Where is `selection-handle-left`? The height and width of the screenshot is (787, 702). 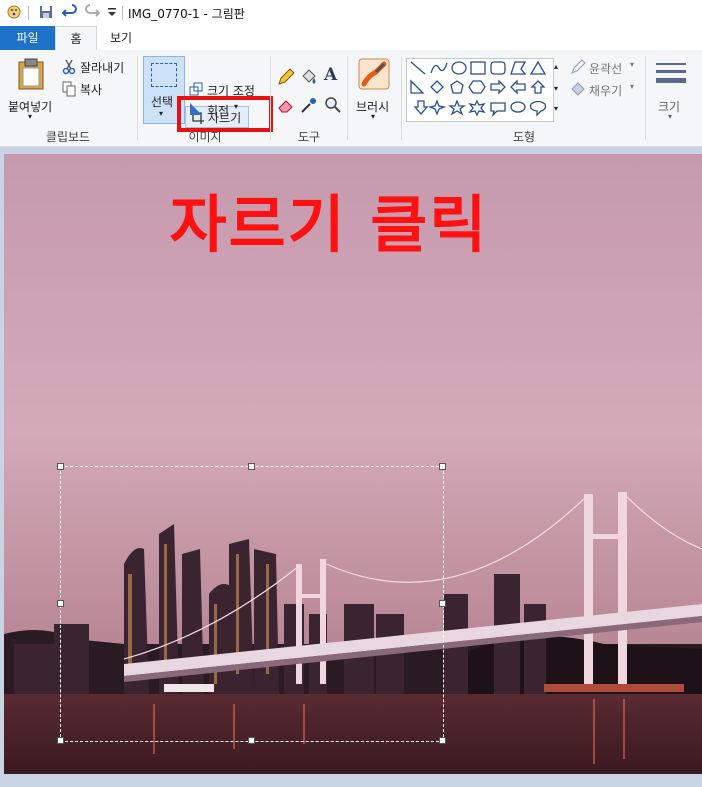
selection-handle-left is located at coordinates (60, 603).